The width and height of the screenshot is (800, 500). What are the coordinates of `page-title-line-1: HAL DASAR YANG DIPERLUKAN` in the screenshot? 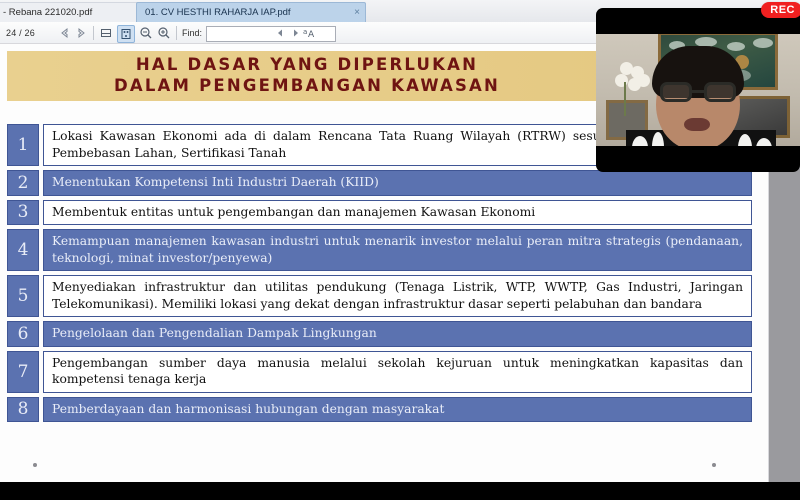 It's located at (307, 64).